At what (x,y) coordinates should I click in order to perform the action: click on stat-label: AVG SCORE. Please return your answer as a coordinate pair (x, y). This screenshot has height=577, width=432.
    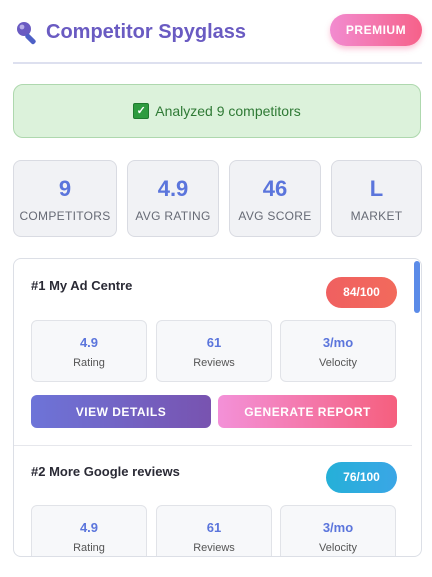
    Looking at the image, I should click on (275, 216).